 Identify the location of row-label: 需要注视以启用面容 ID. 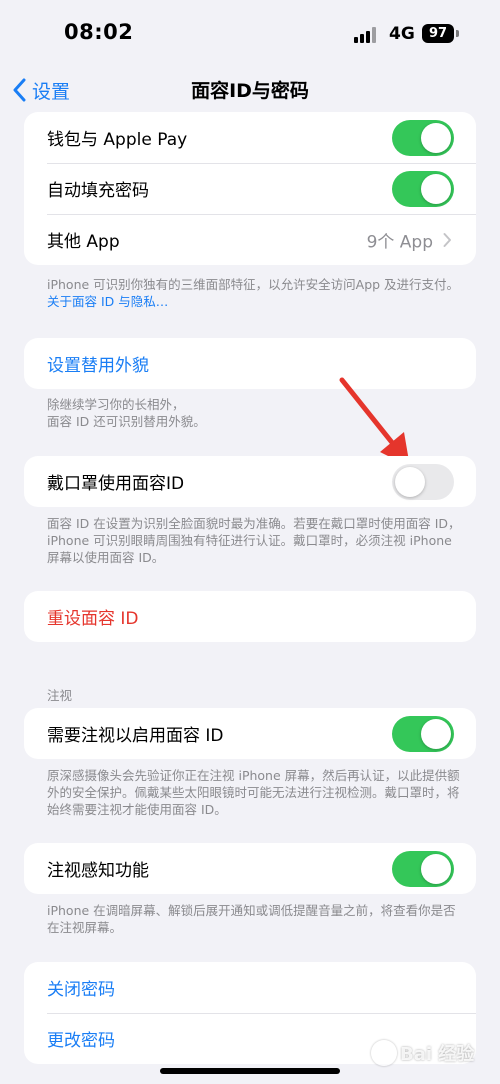
(135, 736).